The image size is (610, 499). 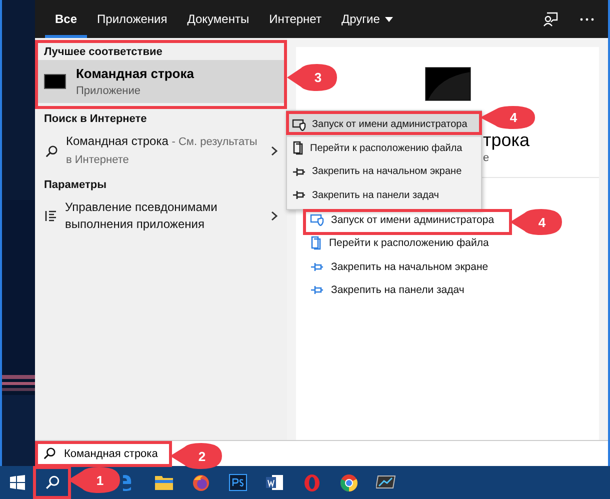 I want to click on settings-result: Управление псевдонимами выполнения приложения, so click(x=164, y=216).